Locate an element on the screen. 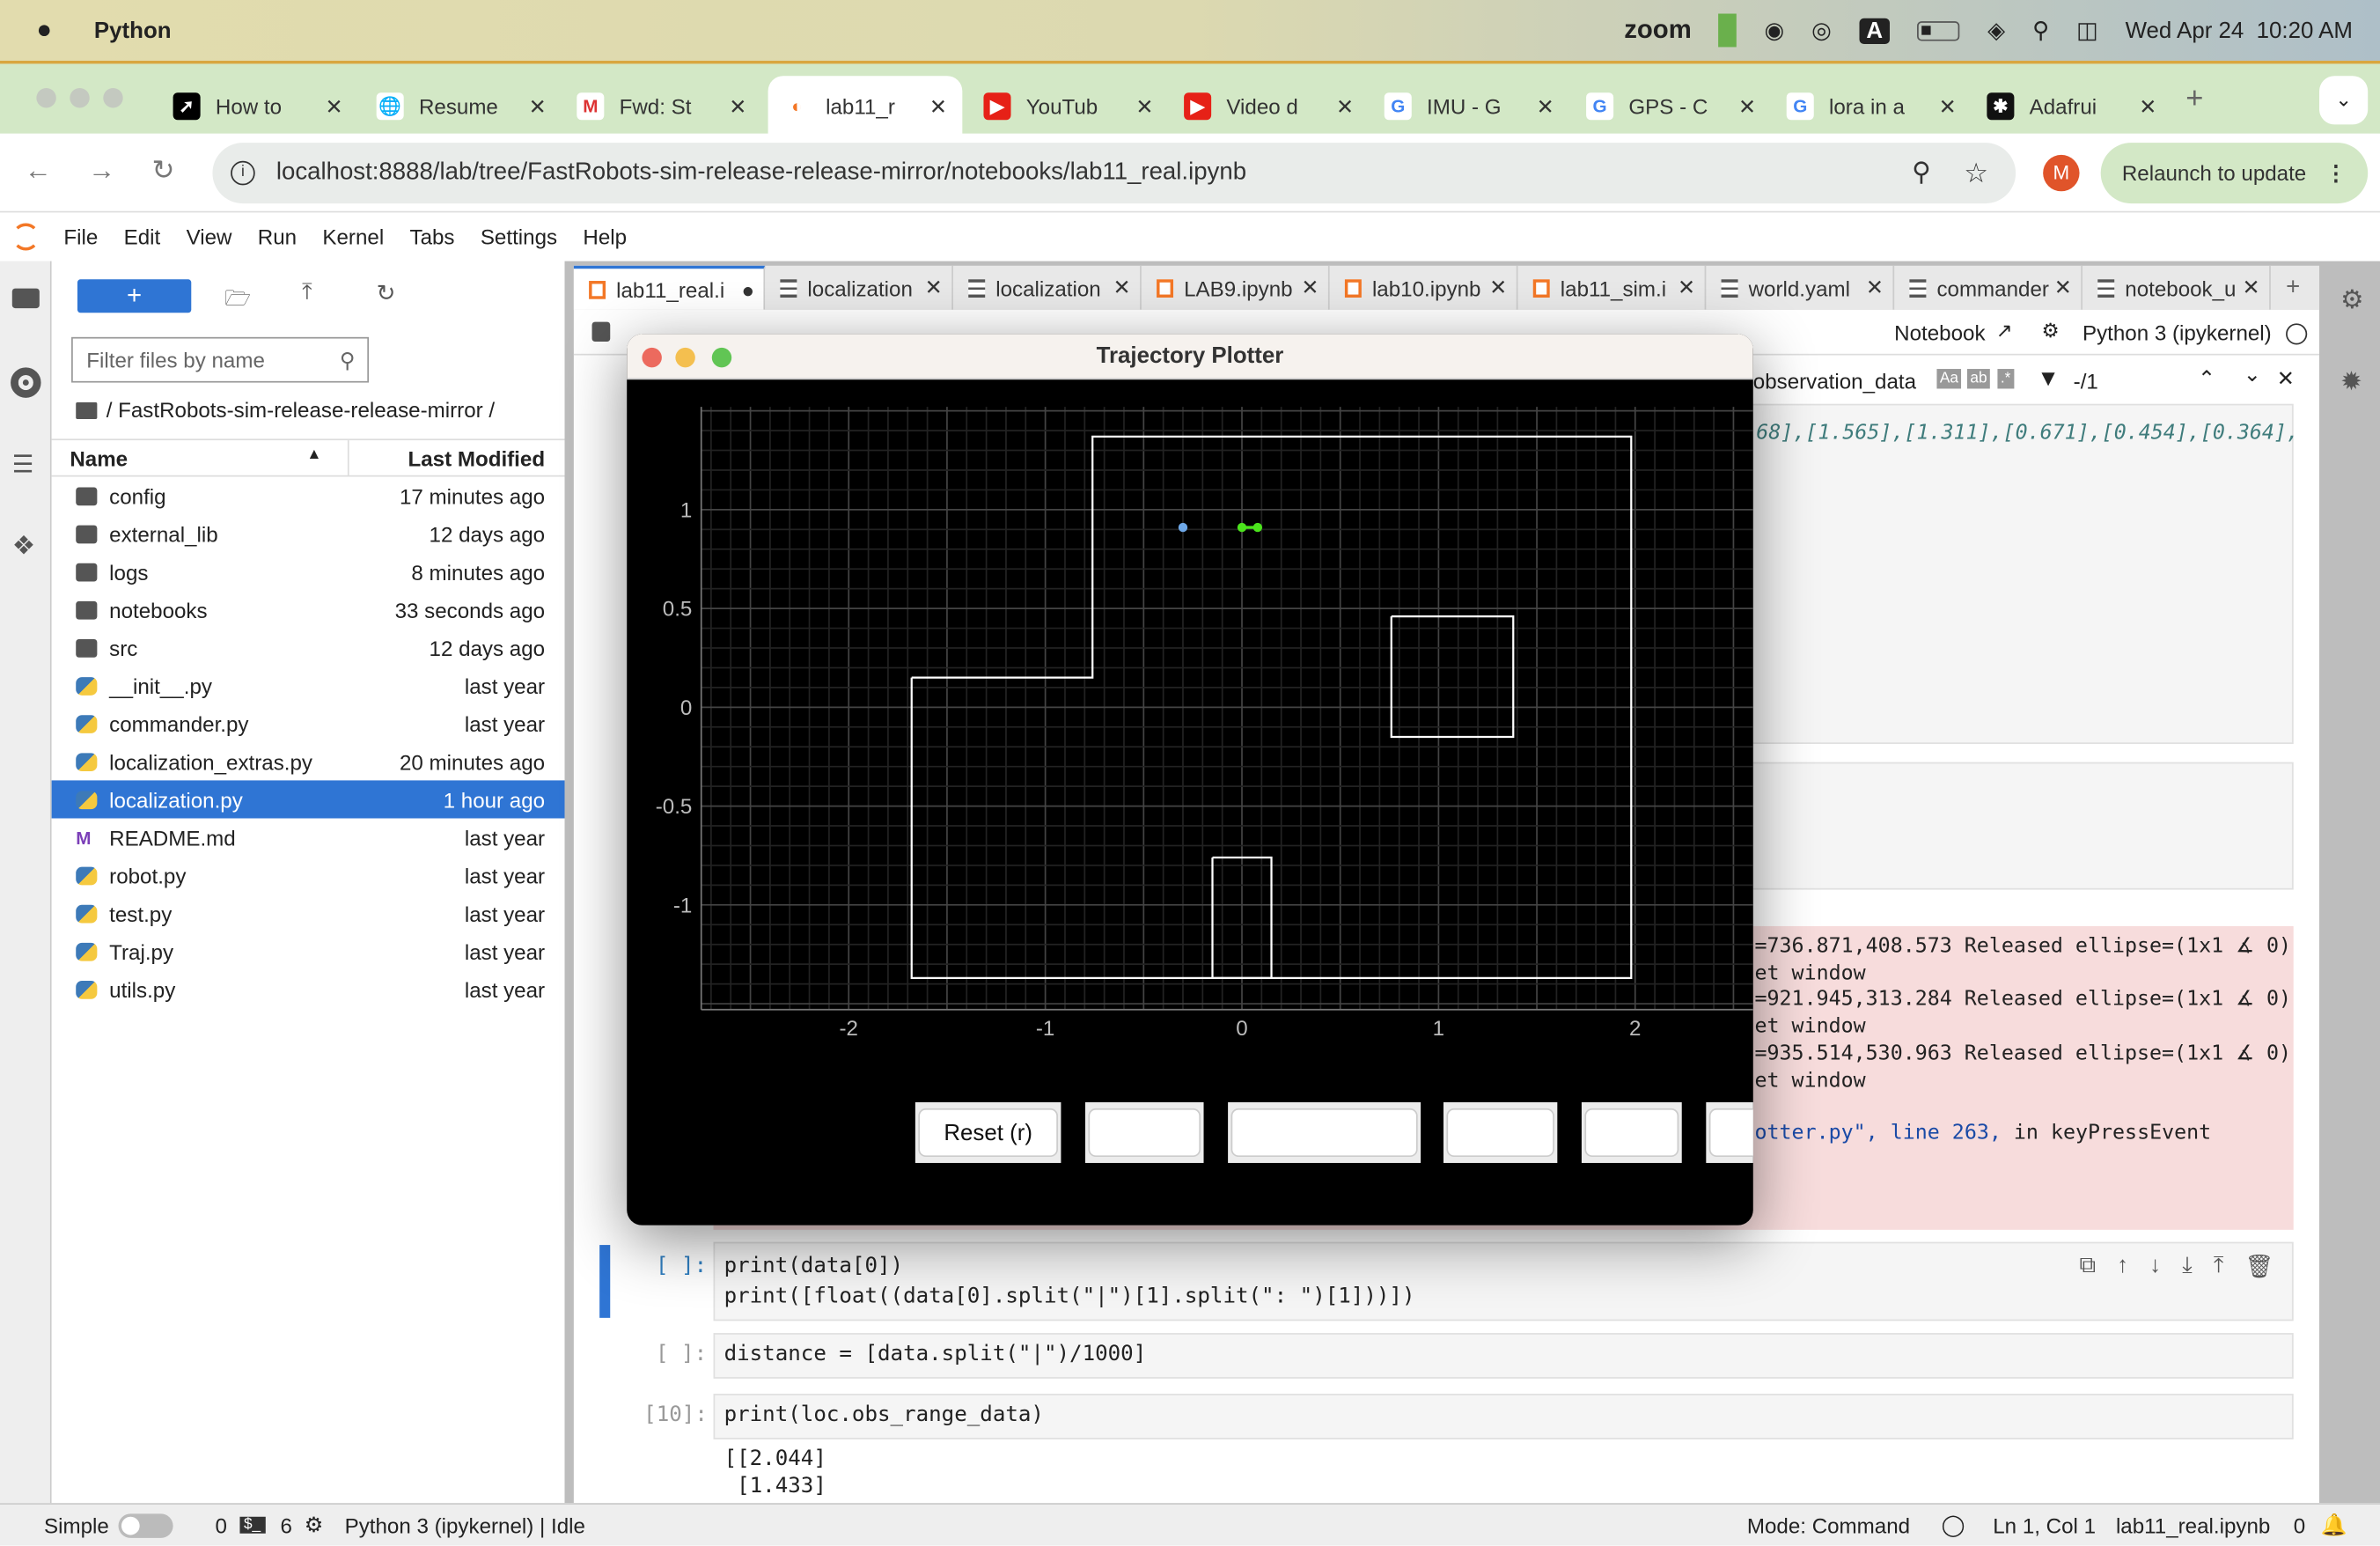  relaunch-button: Relaunch to update ⋮ is located at coordinates (2234, 173).